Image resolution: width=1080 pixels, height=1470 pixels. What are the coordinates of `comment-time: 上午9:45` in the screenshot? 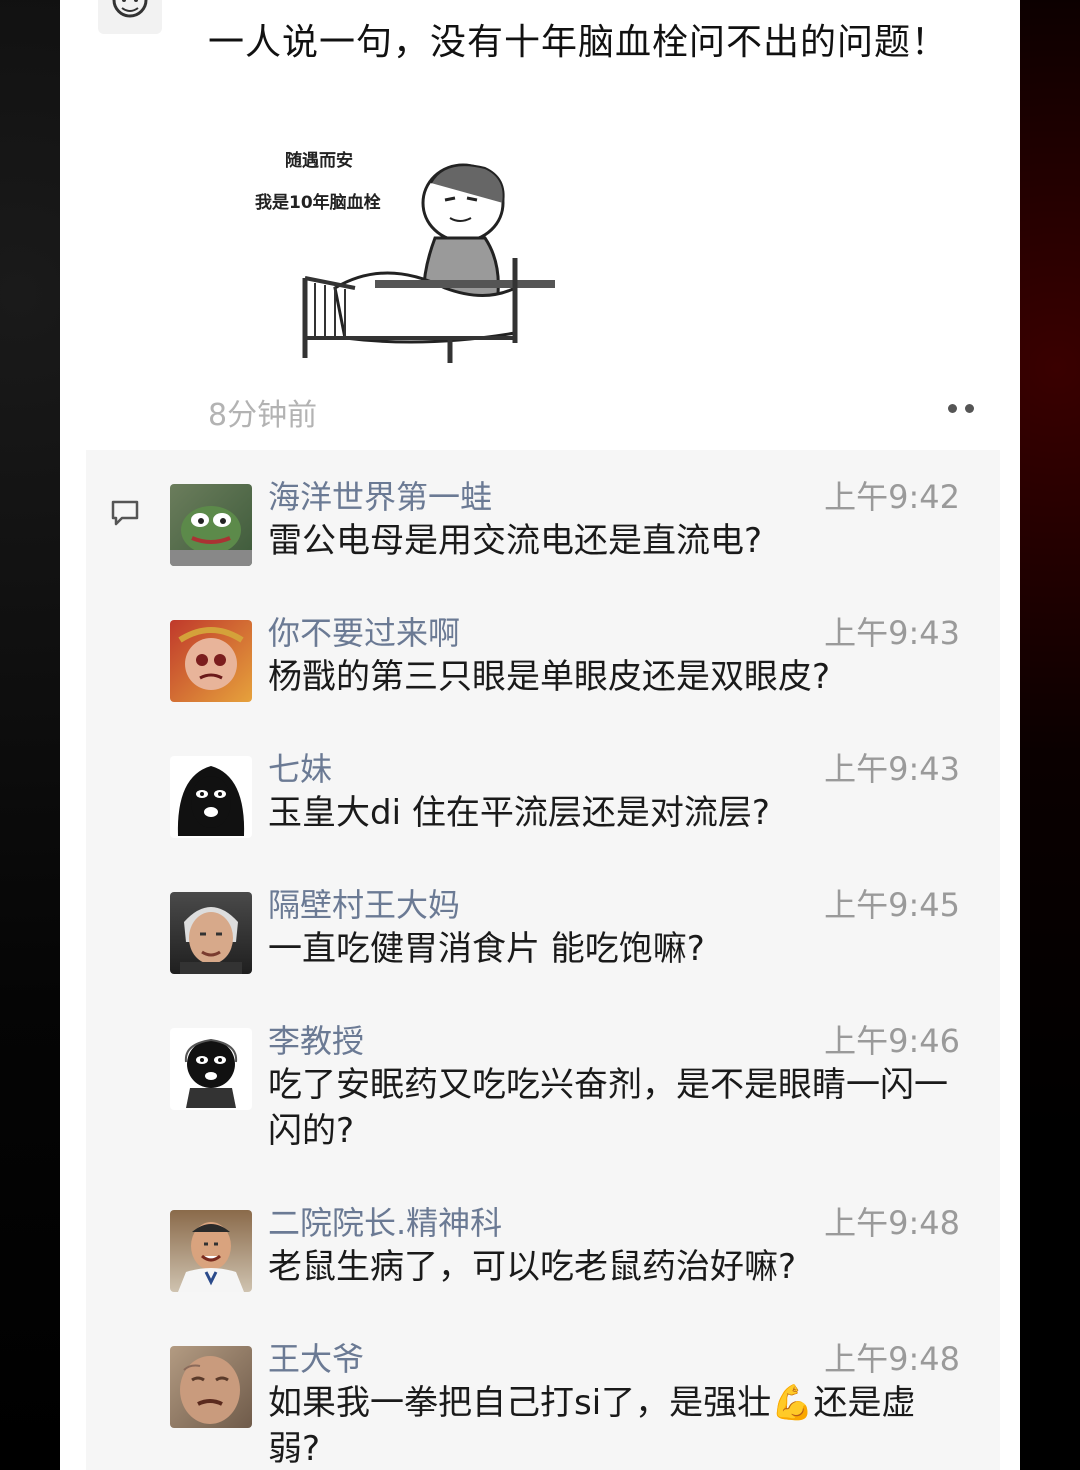 It's located at (892, 905).